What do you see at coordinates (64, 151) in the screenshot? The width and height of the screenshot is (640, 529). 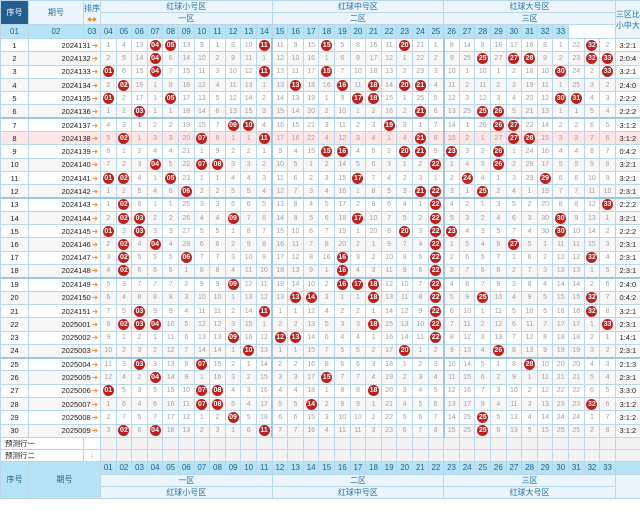 I see `row-period: 2024139➜` at bounding box center [64, 151].